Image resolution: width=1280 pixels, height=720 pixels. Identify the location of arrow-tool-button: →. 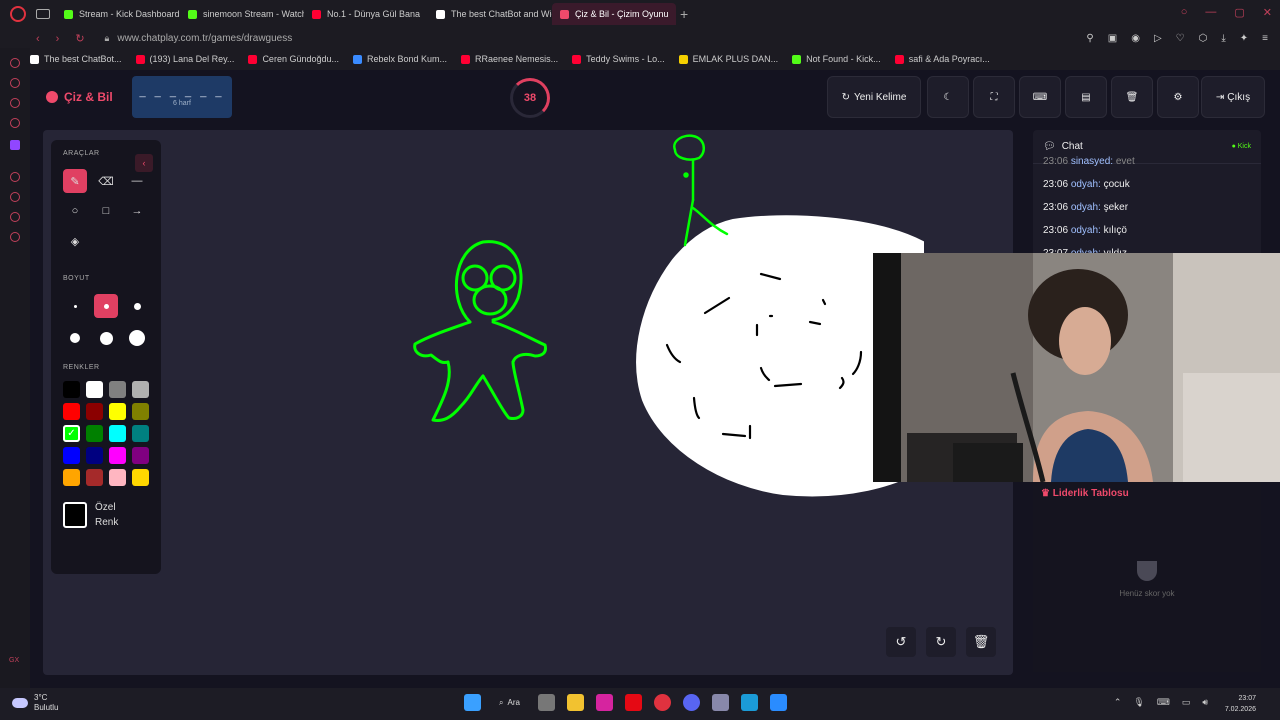
(137, 211).